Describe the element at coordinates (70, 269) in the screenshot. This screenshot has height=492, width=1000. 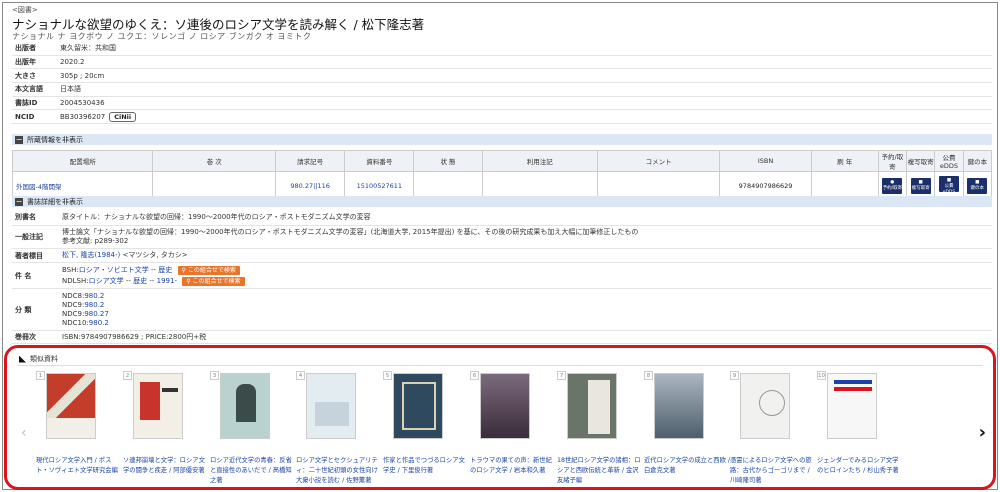
I see `subject-1-prefix: BSH:` at that location.